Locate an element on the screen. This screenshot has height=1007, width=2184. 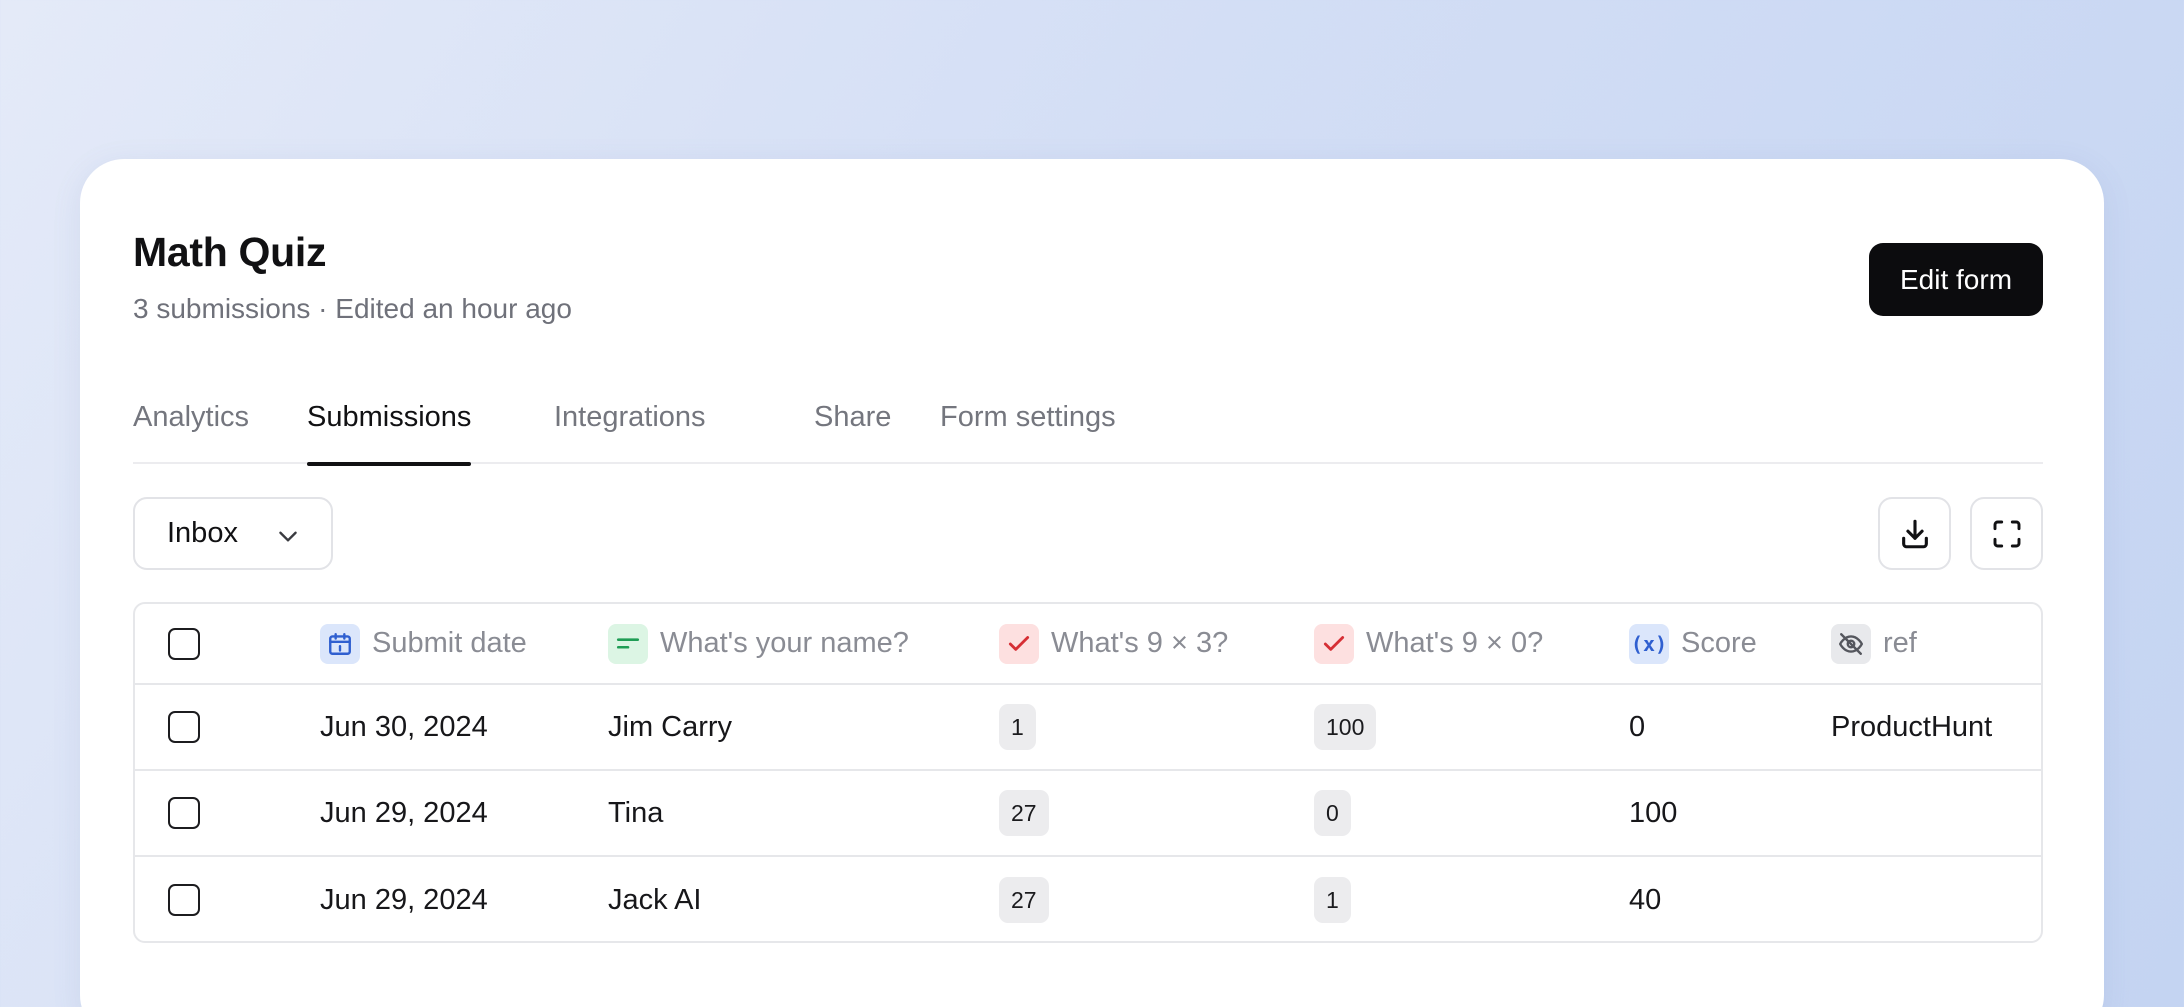
column-header-q1: What's 9 × 3? is located at coordinates (1113, 643).